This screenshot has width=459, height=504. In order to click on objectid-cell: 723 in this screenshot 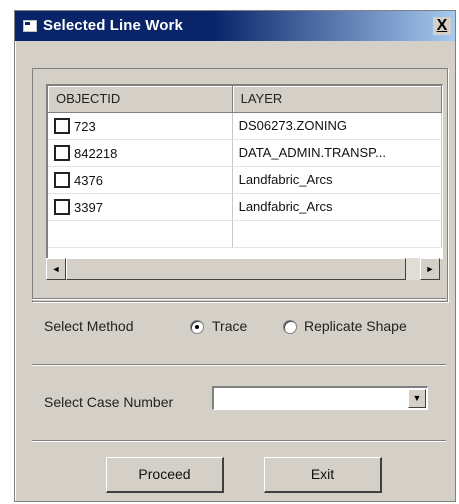, I will do `click(140, 126)`.